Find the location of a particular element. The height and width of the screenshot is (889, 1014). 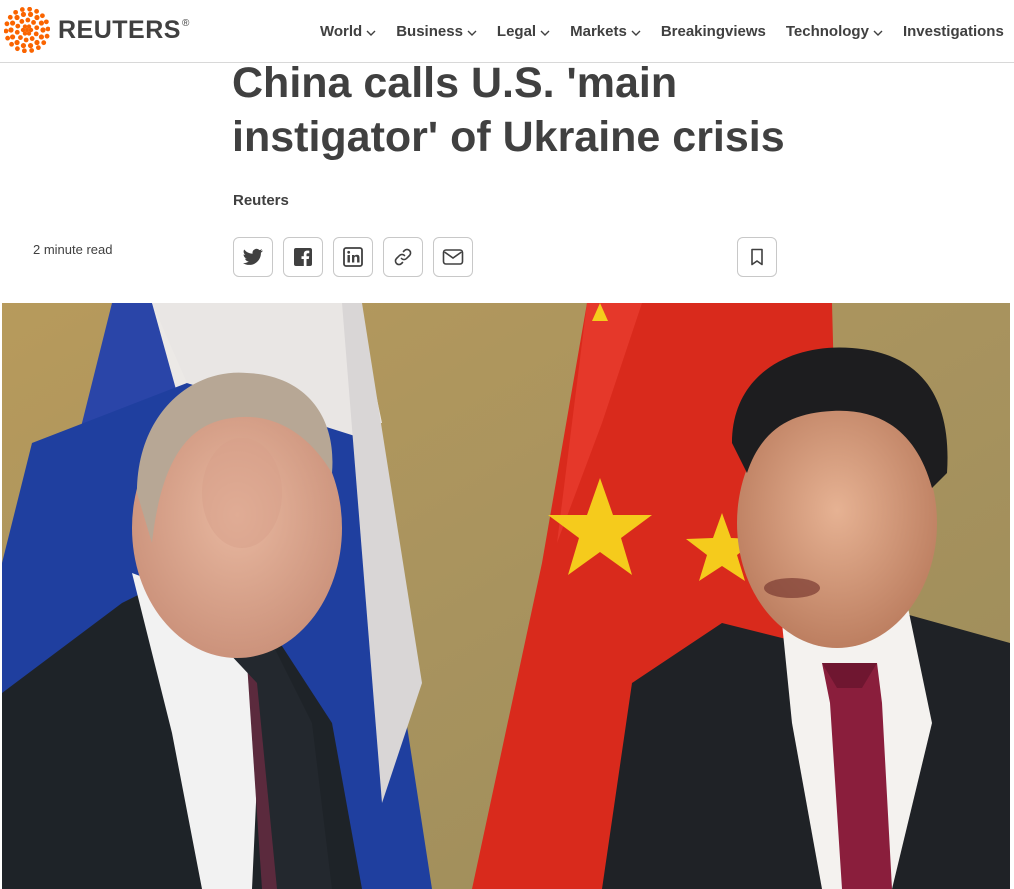

reuters-logo-icon is located at coordinates (27, 30).